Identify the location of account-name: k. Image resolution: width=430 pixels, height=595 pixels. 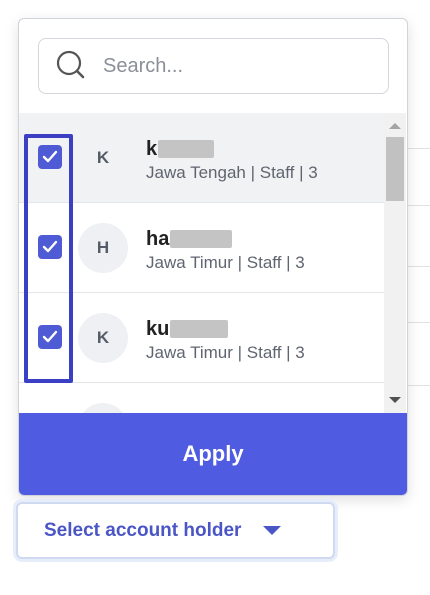
(180, 149).